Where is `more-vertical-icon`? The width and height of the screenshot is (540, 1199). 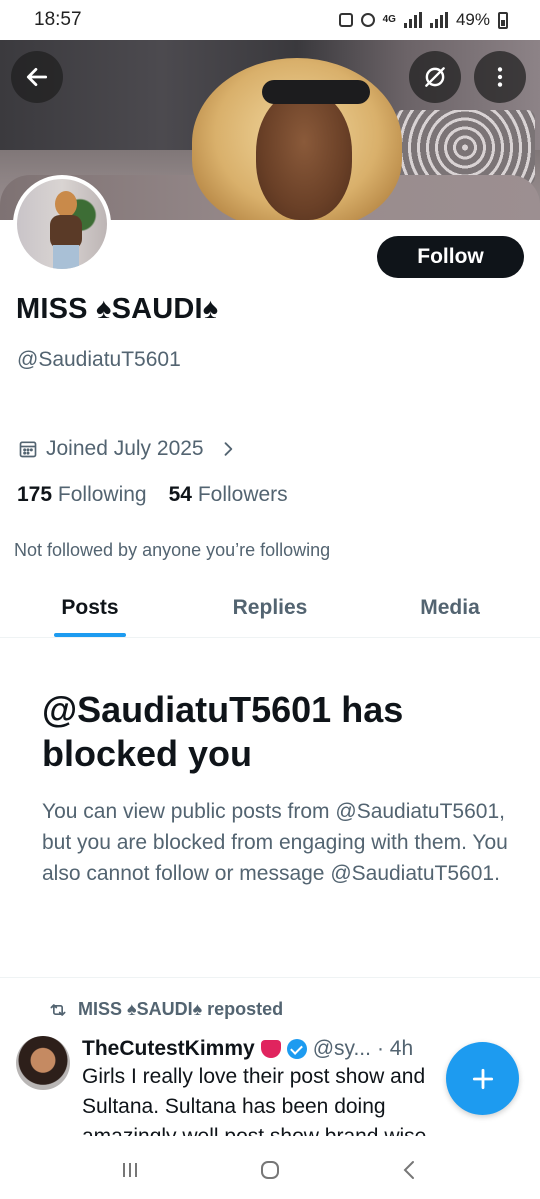
more-vertical-icon is located at coordinates (500, 77).